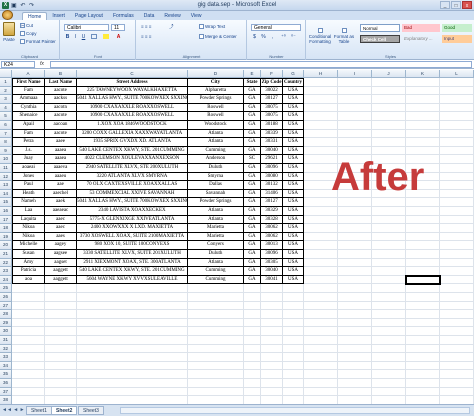 The width and height of the screenshot is (474, 416). Describe the element at coordinates (28, 220) in the screenshot. I see `table-cell: Laquita` at that location.